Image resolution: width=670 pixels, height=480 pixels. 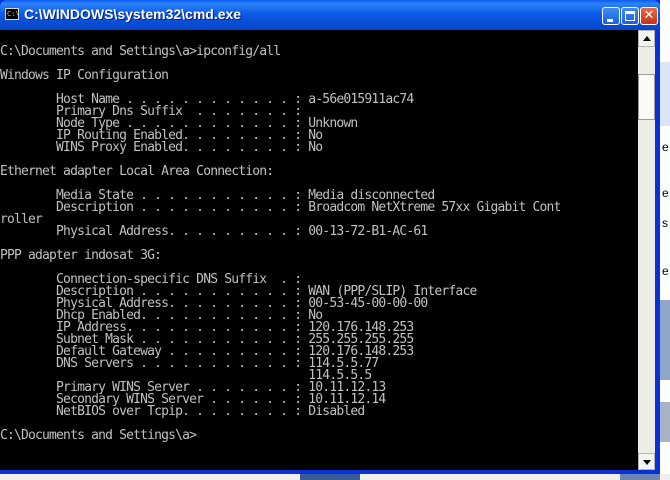 What do you see at coordinates (665, 223) in the screenshot?
I see `background-text: s` at bounding box center [665, 223].